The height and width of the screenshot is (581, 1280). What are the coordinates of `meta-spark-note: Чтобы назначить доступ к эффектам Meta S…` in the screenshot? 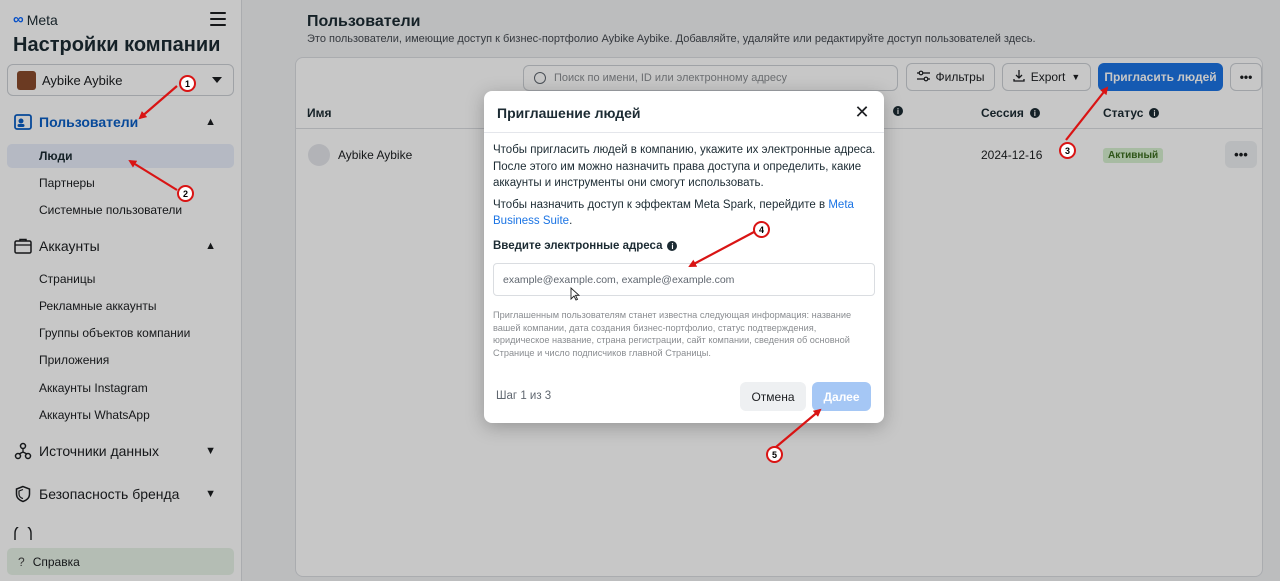 It's located at (673, 213).